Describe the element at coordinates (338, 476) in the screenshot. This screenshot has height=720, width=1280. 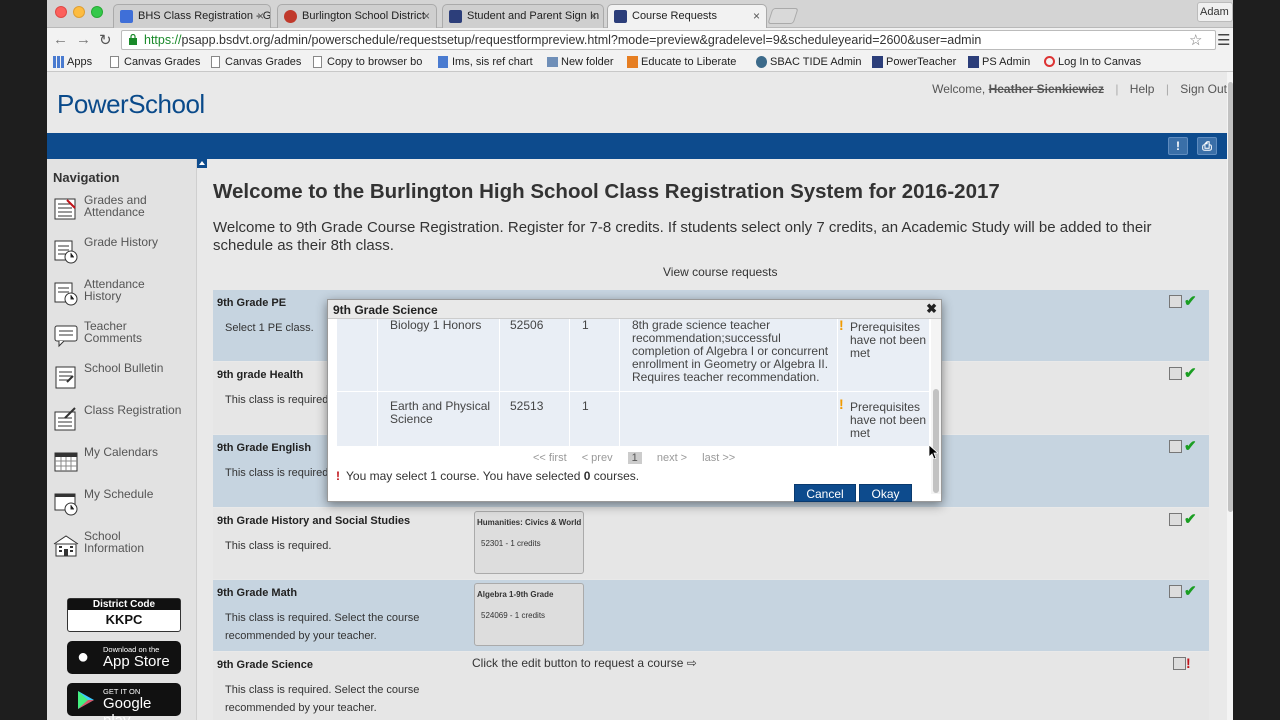
I see `error-icon: !` at that location.